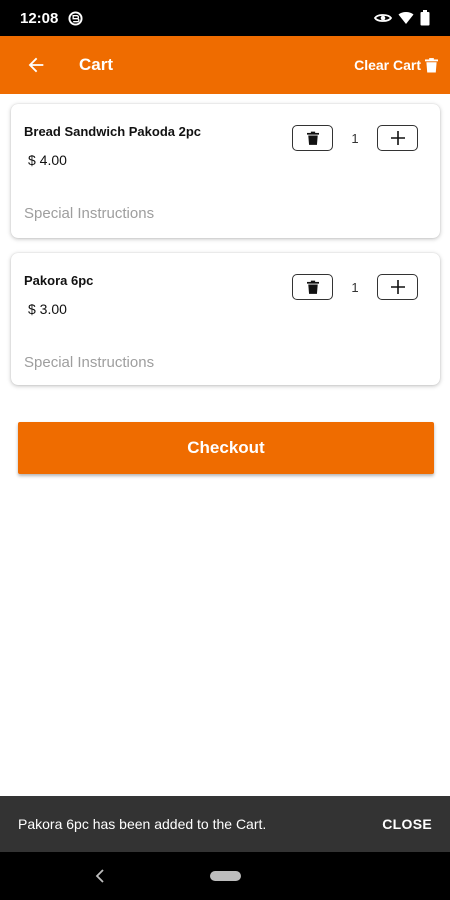 The image size is (450, 900). Describe the element at coordinates (59, 280) in the screenshot. I see `item-name: Pakora 6pc` at that location.